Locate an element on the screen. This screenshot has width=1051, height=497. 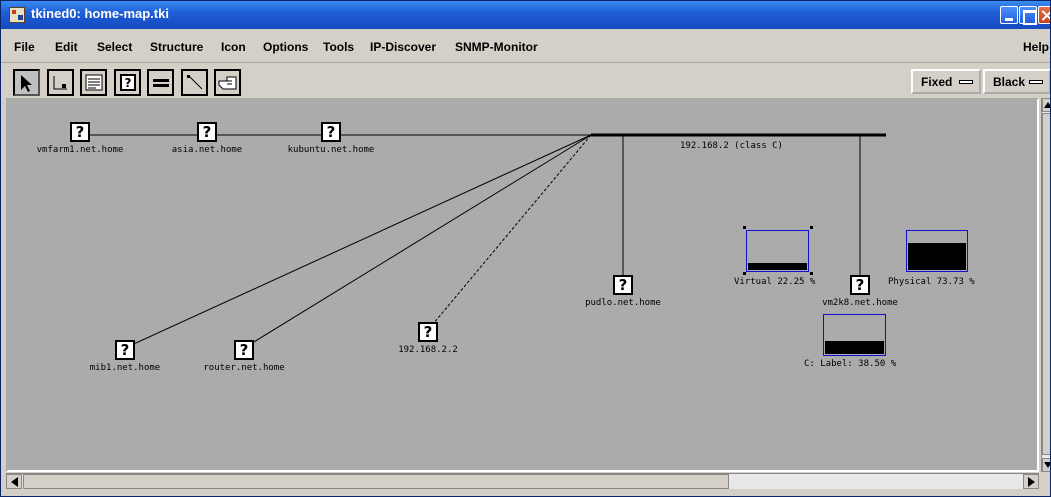
group-tool is located at coordinates (227, 82).